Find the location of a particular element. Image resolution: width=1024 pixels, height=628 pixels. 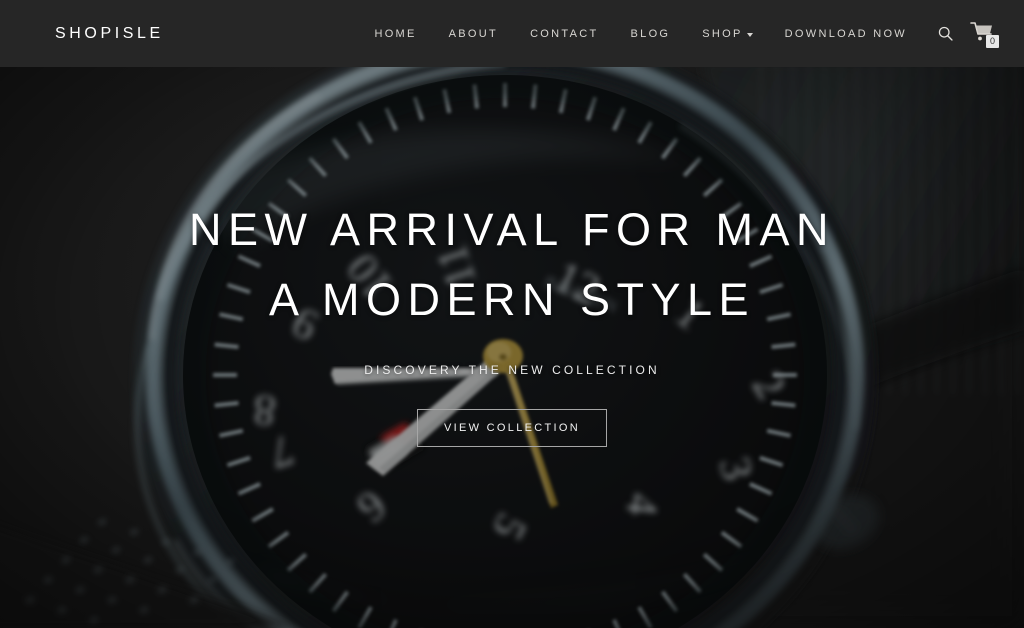

hero-title-line-2: A MODERN STYLE is located at coordinates (512, 299).